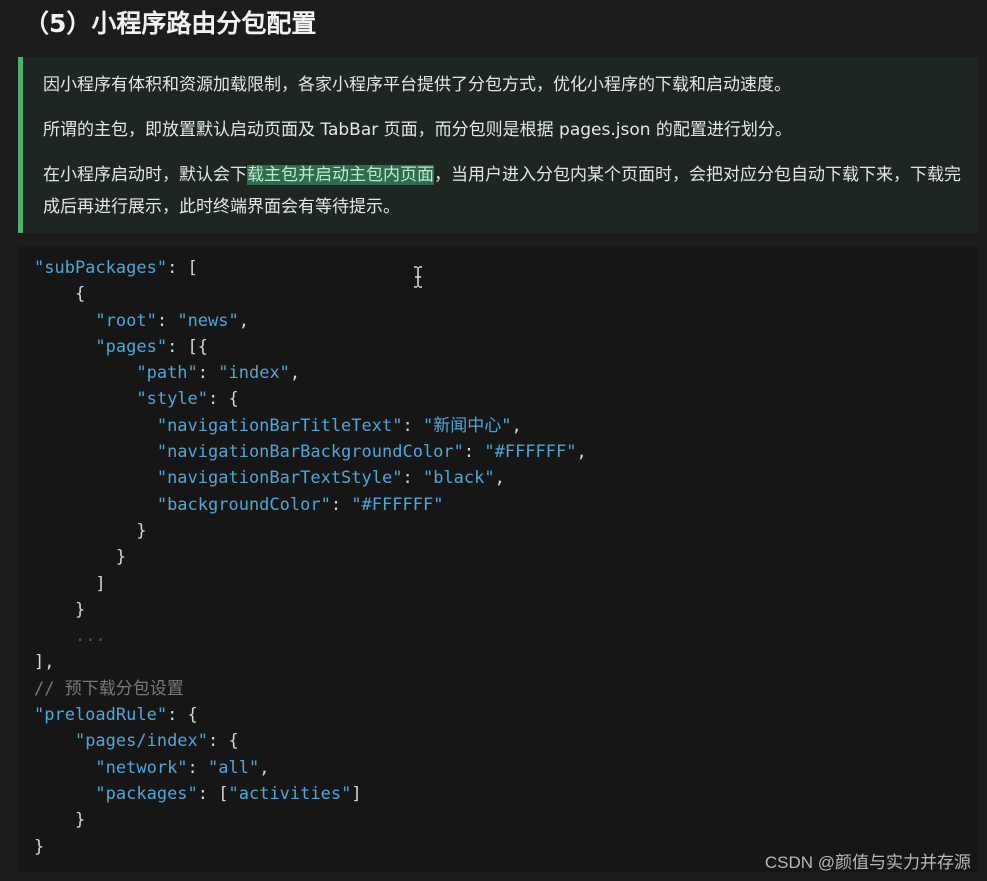  What do you see at coordinates (156, 741) in the screenshot?
I see `code-line: "pages/index": {` at bounding box center [156, 741].